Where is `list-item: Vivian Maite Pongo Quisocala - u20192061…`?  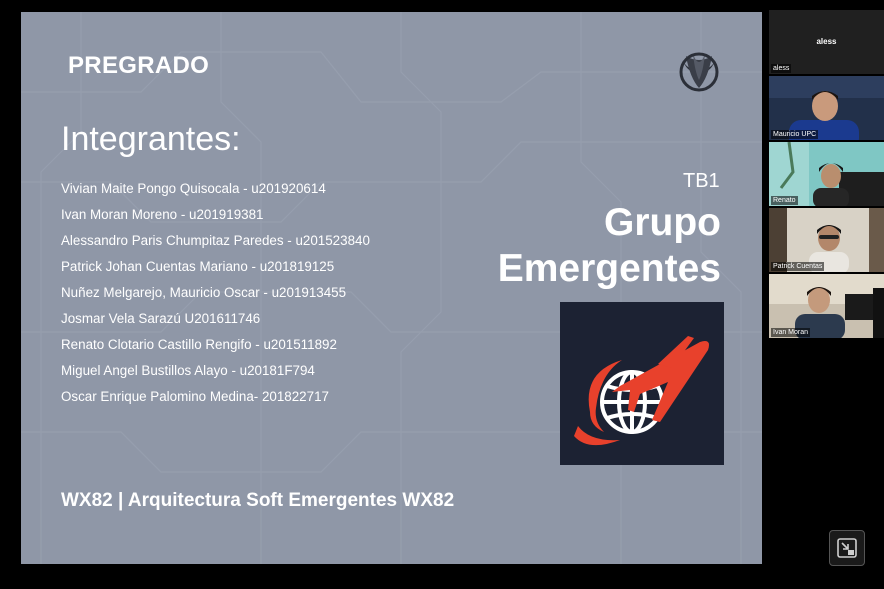 list-item: Vivian Maite Pongo Quisocala - u20192061… is located at coordinates (193, 188).